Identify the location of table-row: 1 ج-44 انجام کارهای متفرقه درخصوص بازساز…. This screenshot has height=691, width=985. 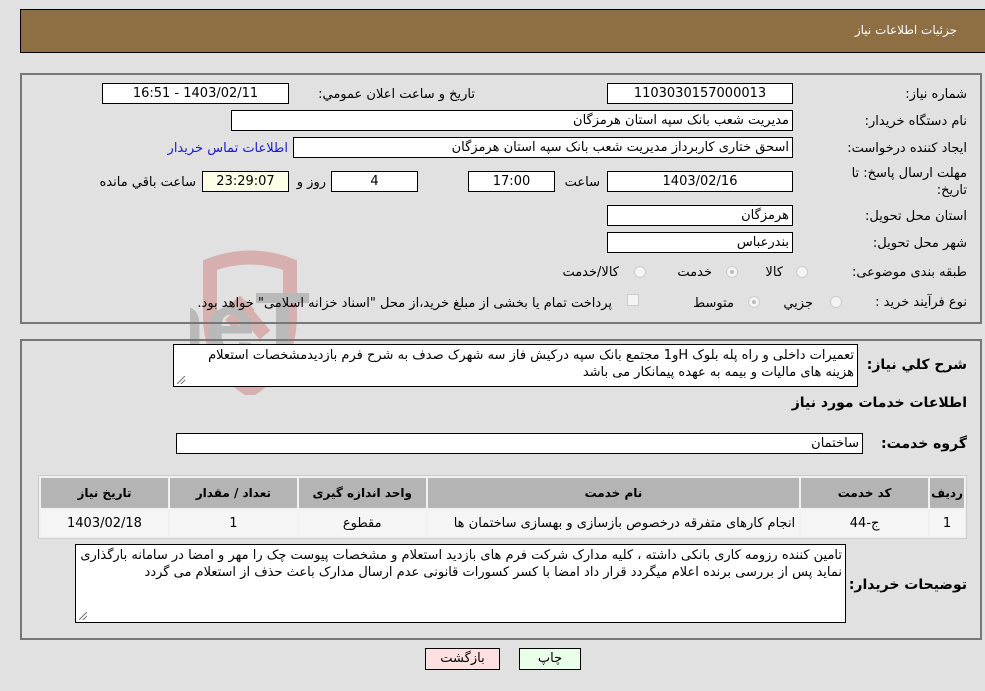
(502, 523).